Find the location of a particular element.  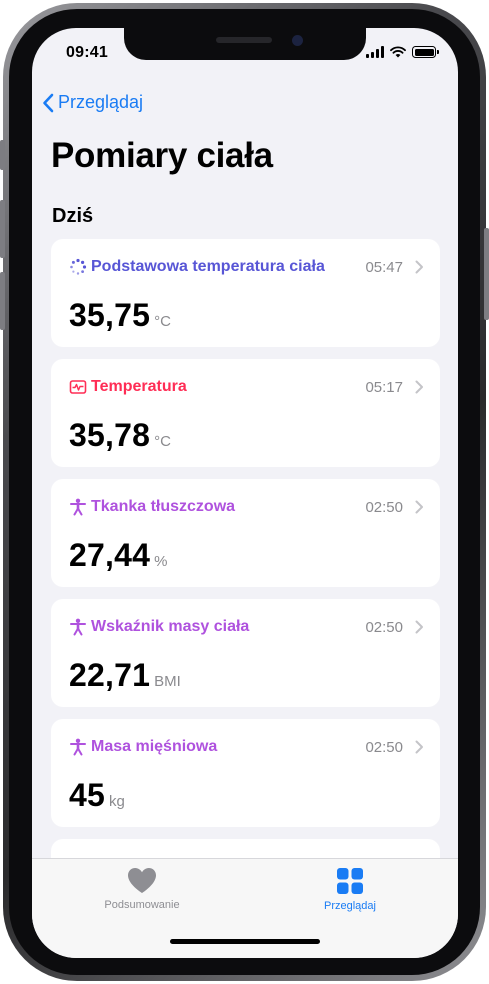

home-indicator is located at coordinates (245, 941).